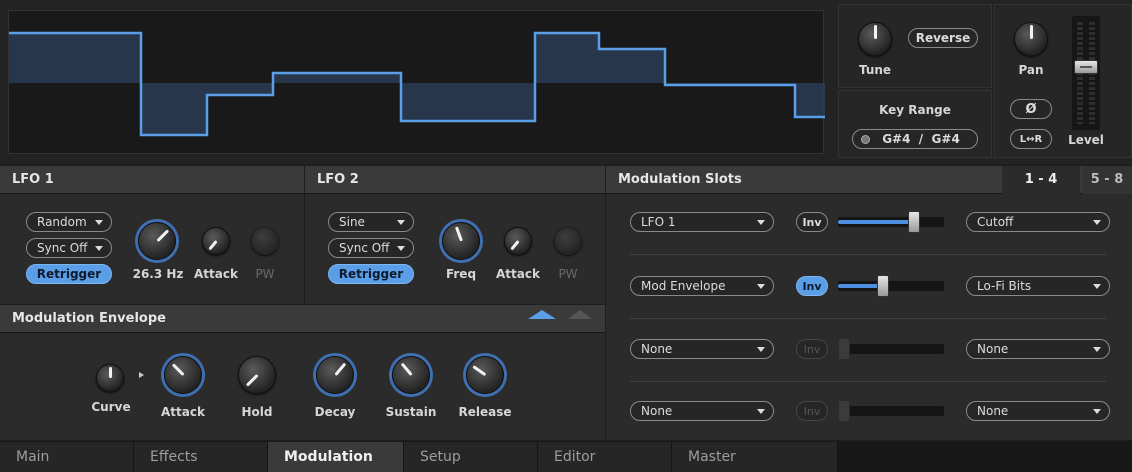  Describe the element at coordinates (1086, 140) in the screenshot. I see `level-label: Level` at that location.